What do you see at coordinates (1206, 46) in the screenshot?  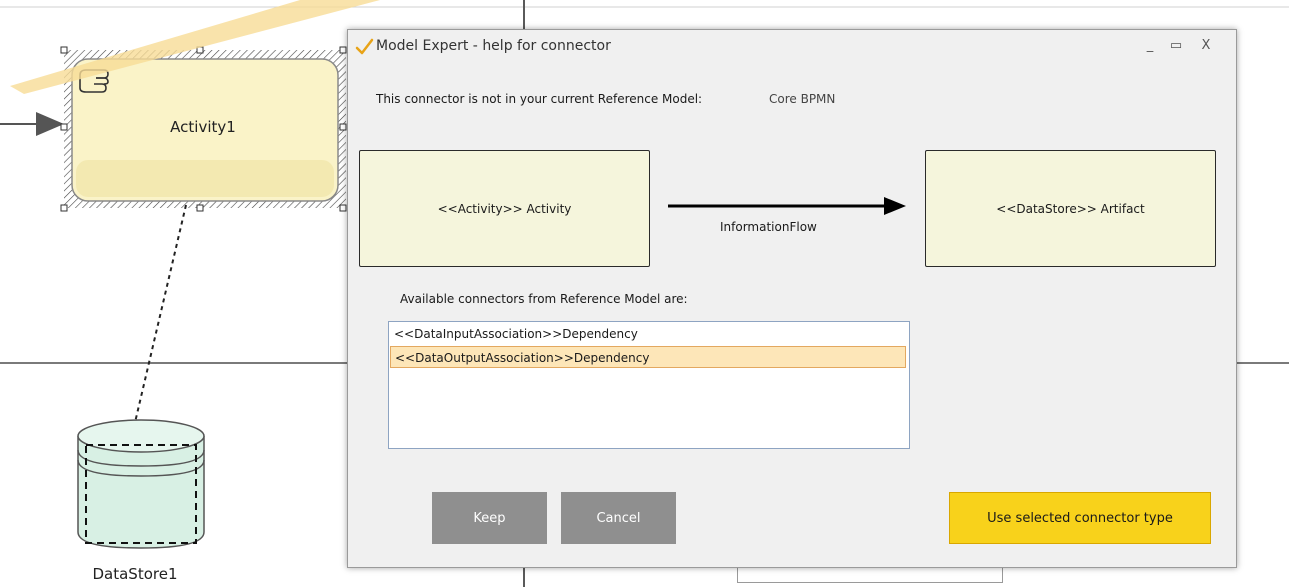 I see `close-button: X` at bounding box center [1206, 46].